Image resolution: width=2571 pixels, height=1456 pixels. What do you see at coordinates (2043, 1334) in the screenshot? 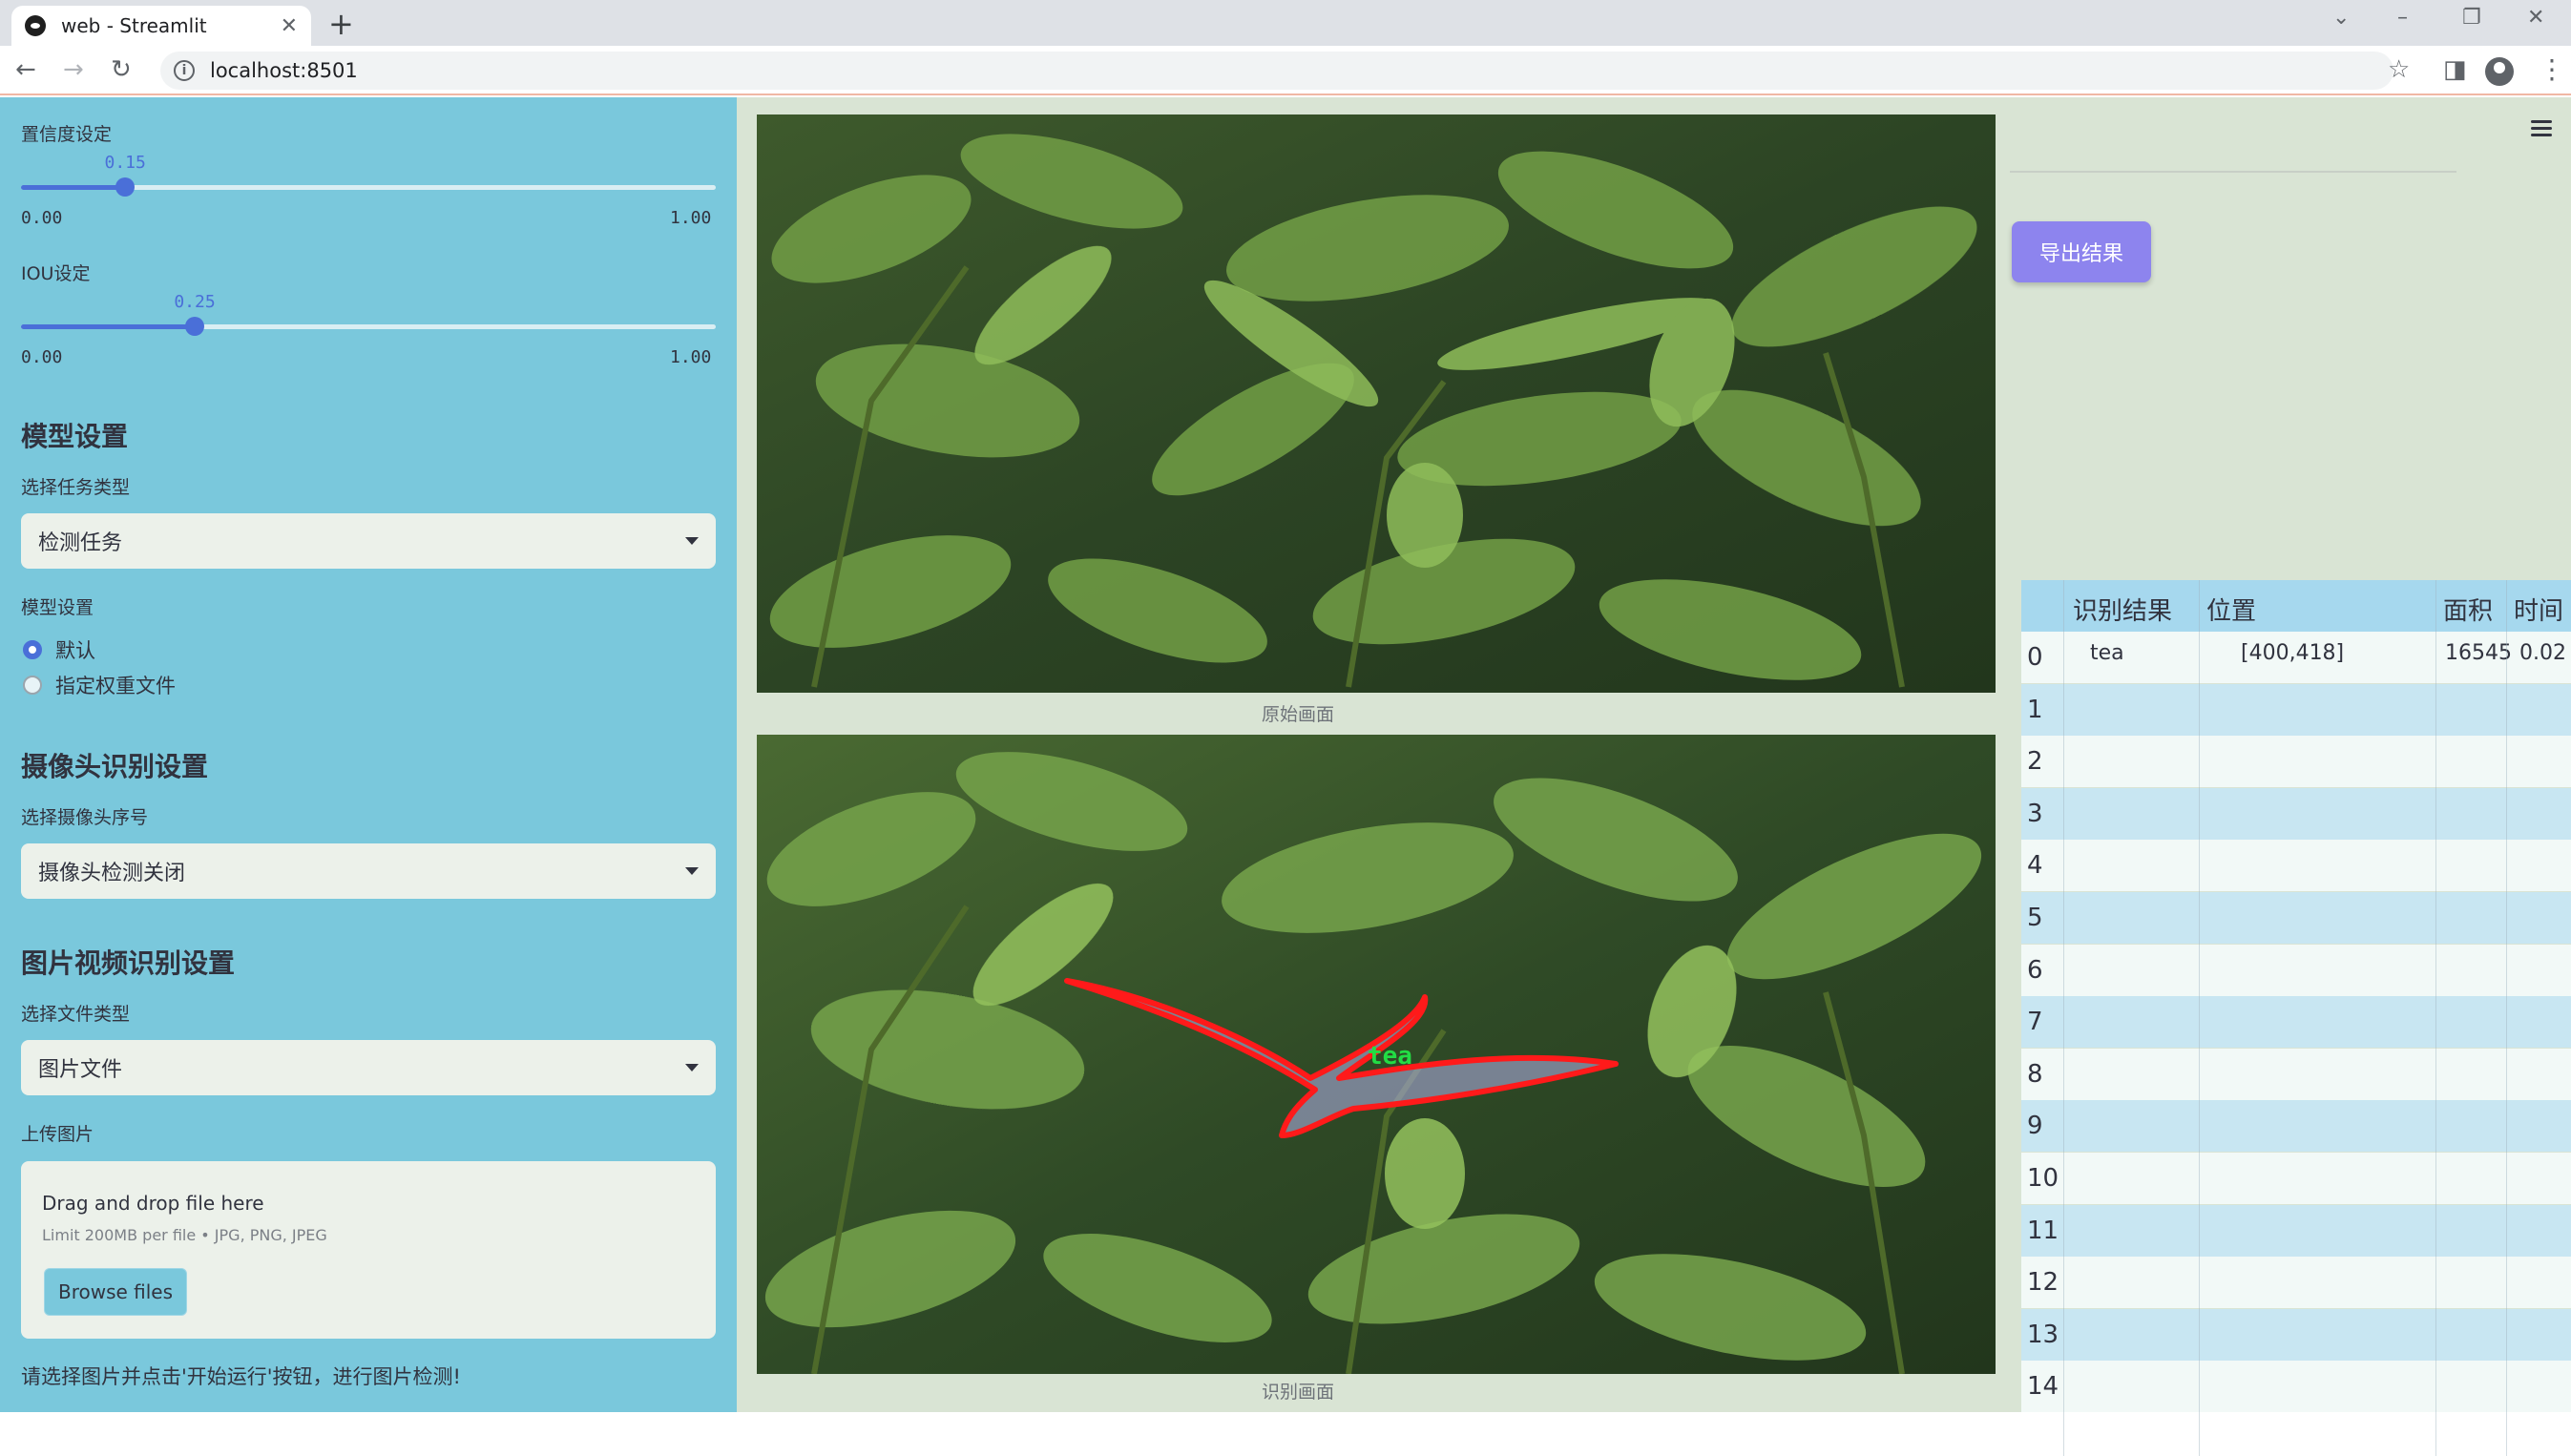
I see `row-index: 13` at bounding box center [2043, 1334].